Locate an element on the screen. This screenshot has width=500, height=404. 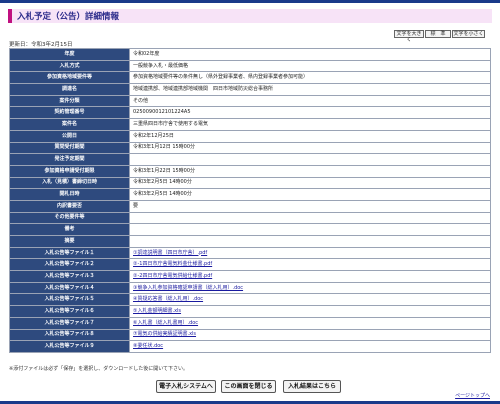
row-value: 令和3年1月12日 15時00分 is located at coordinates (310, 148).